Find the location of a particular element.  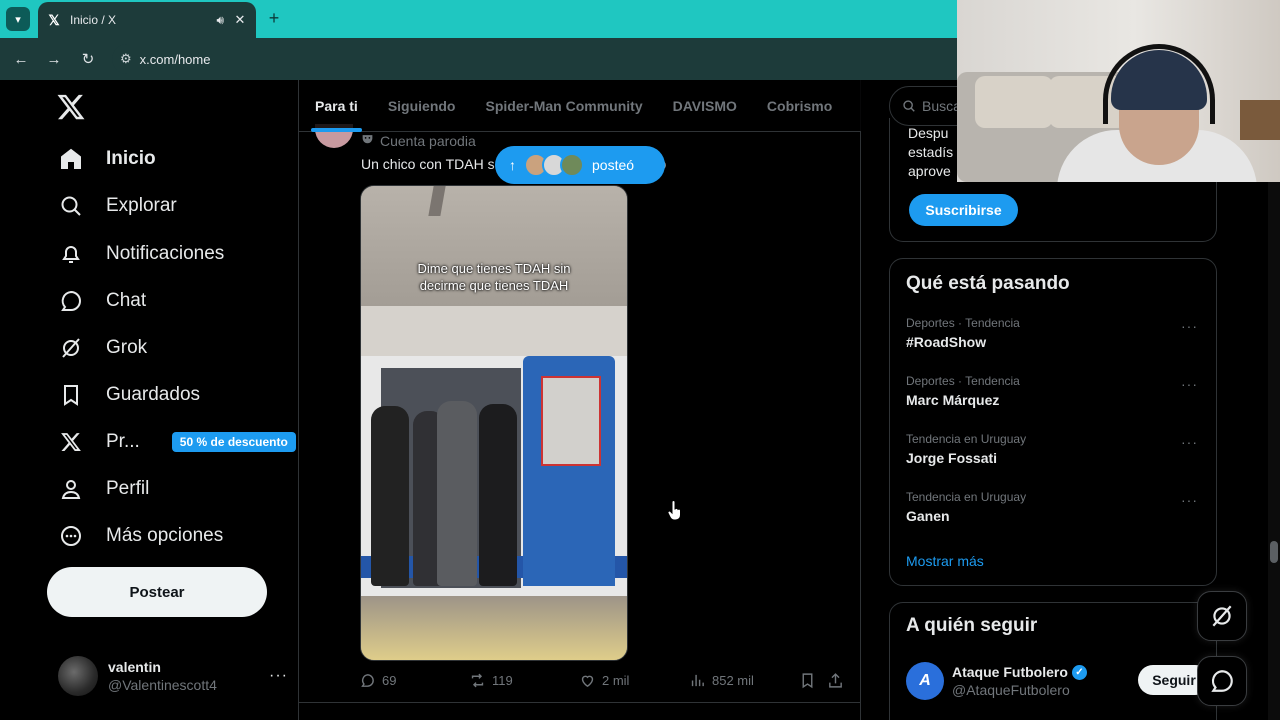

grok-float-button is located at coordinates (1222, 616).